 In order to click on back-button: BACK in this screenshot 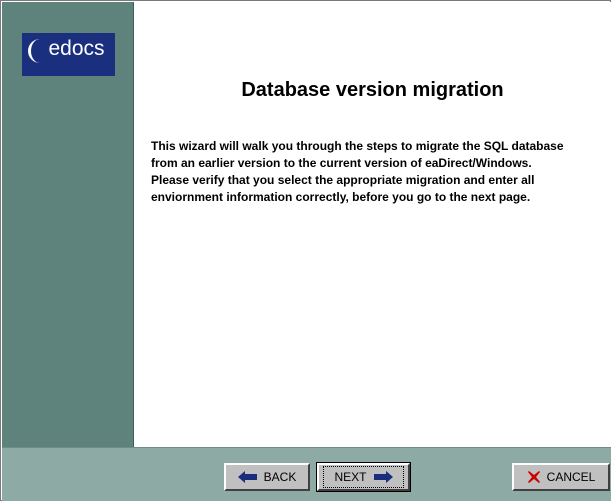, I will do `click(267, 477)`.